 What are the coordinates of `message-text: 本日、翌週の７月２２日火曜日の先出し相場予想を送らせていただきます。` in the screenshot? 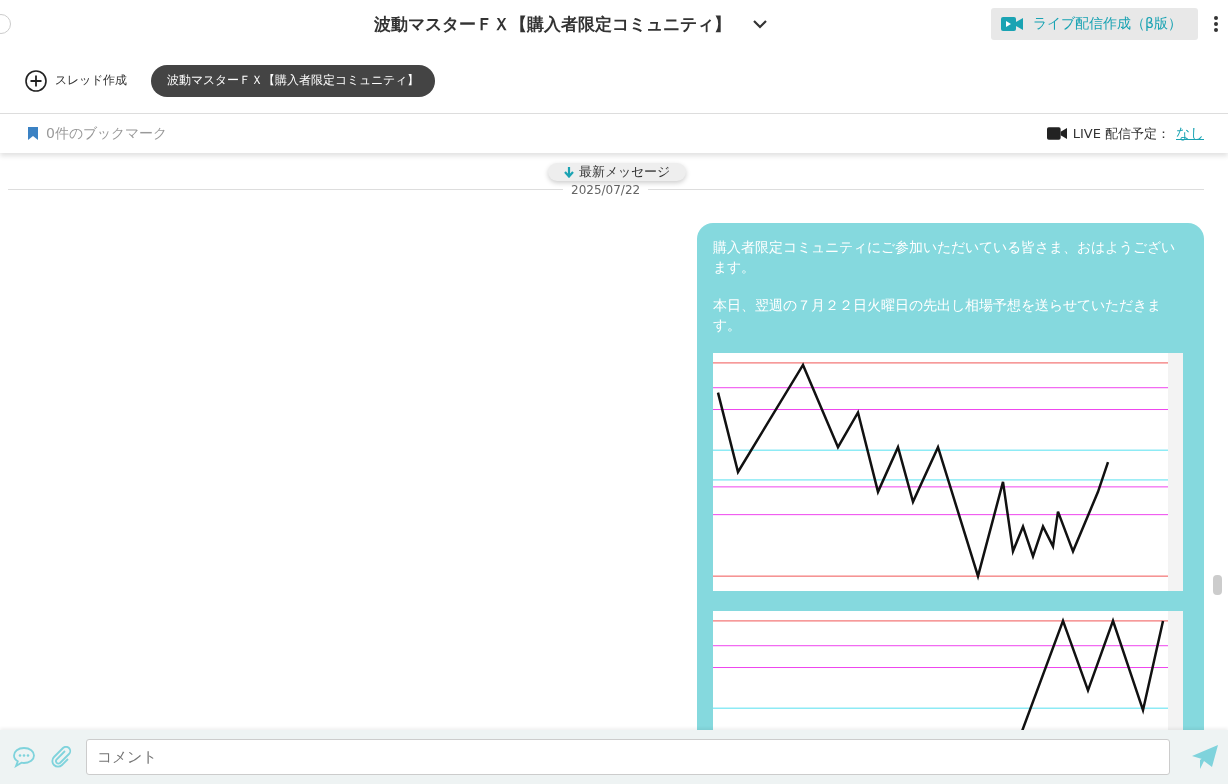 It's located at (937, 315).